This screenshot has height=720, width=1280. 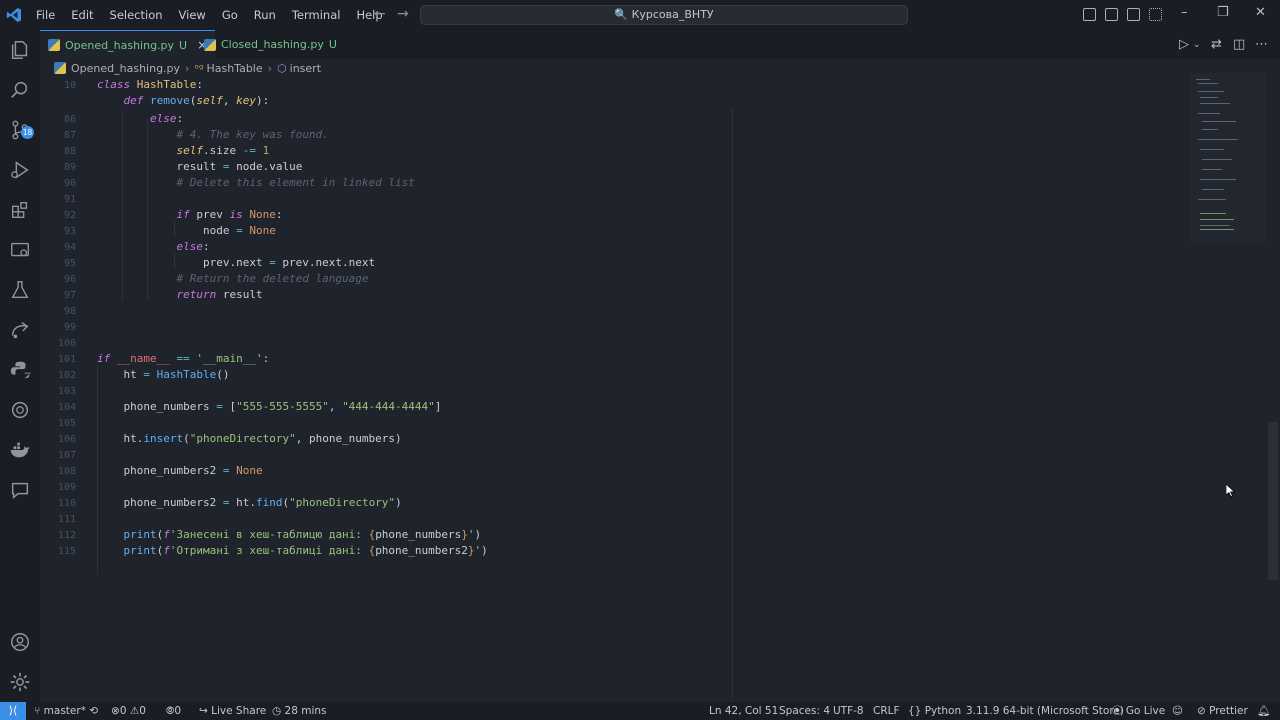 I want to click on remote-explorer-icon, so click(x=20, y=250).